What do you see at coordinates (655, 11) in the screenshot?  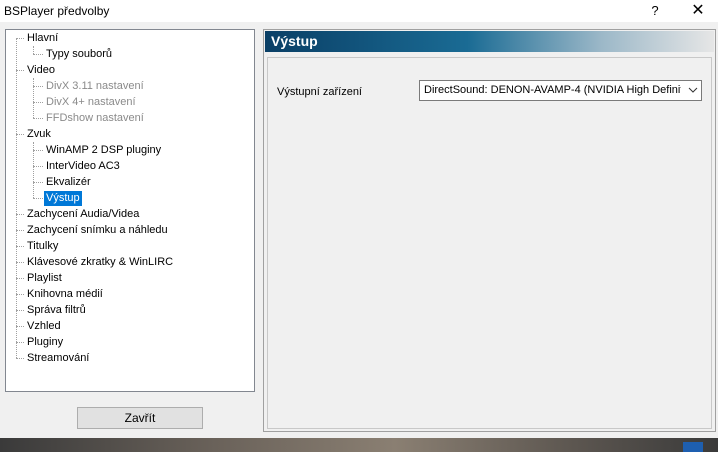 I see `help-button: ?` at bounding box center [655, 11].